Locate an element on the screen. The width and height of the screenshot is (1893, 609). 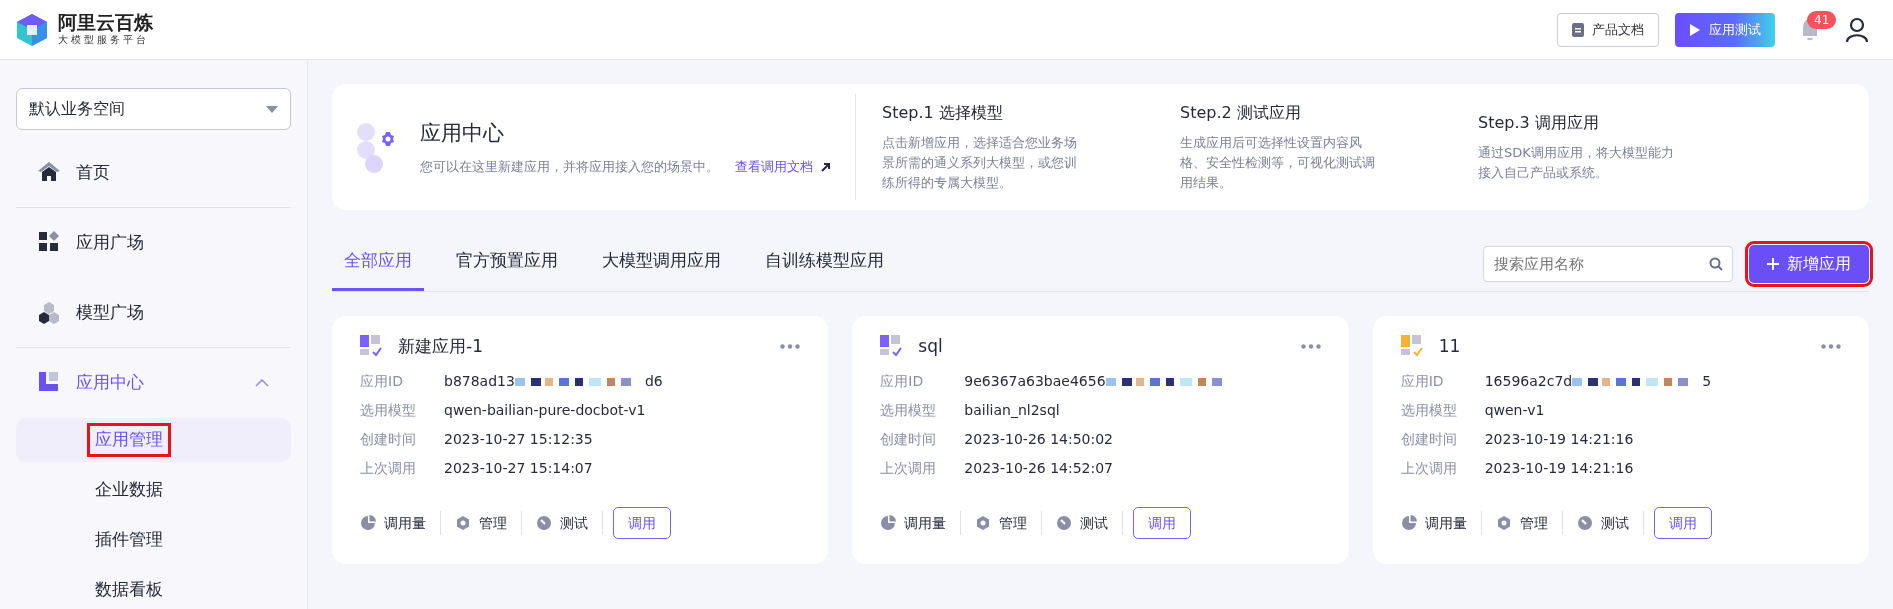
field-value: d6 is located at coordinates (653, 381).